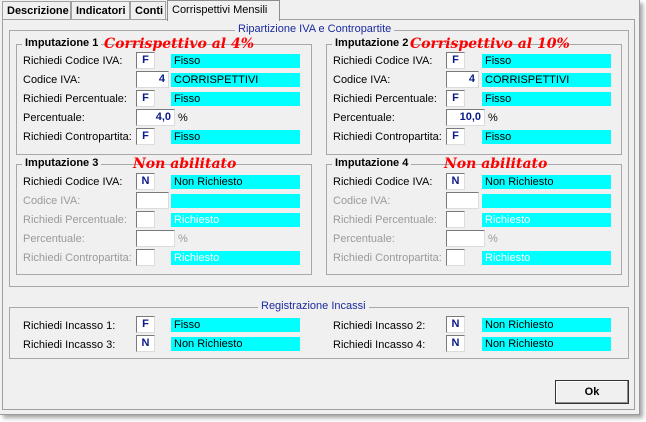 The image size is (646, 422). Describe the element at coordinates (546, 344) in the screenshot. I see `incasso-4-value: Non Richiesto` at that location.